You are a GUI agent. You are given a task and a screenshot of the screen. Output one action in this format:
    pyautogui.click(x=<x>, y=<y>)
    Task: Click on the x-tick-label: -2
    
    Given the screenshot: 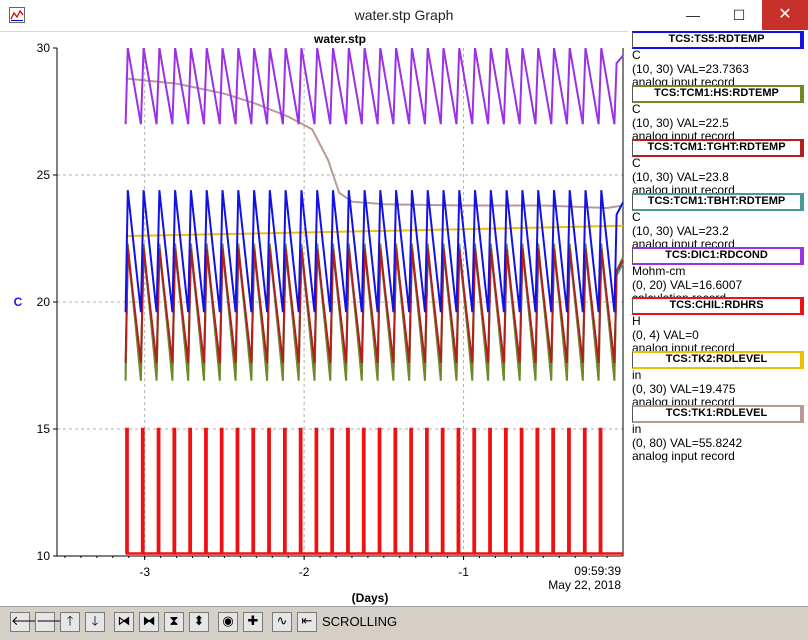 What is the action you would take?
    pyautogui.click(x=304, y=572)
    